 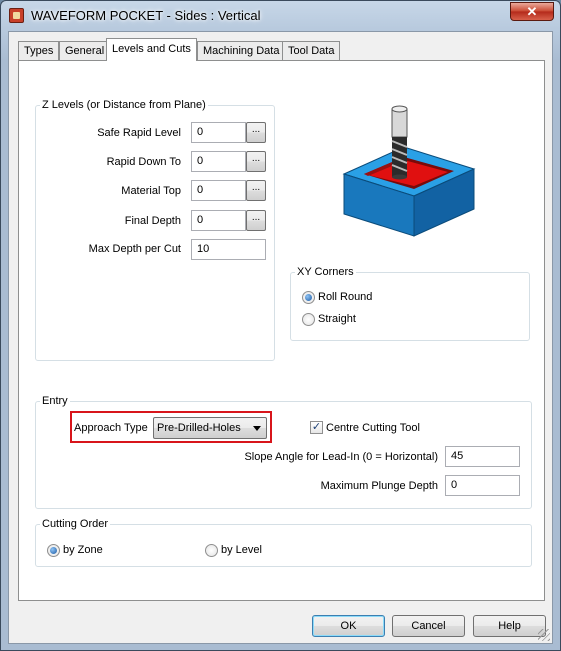 What do you see at coordinates (83, 550) in the screenshot?
I see `by-zone-label: by Zone` at bounding box center [83, 550].